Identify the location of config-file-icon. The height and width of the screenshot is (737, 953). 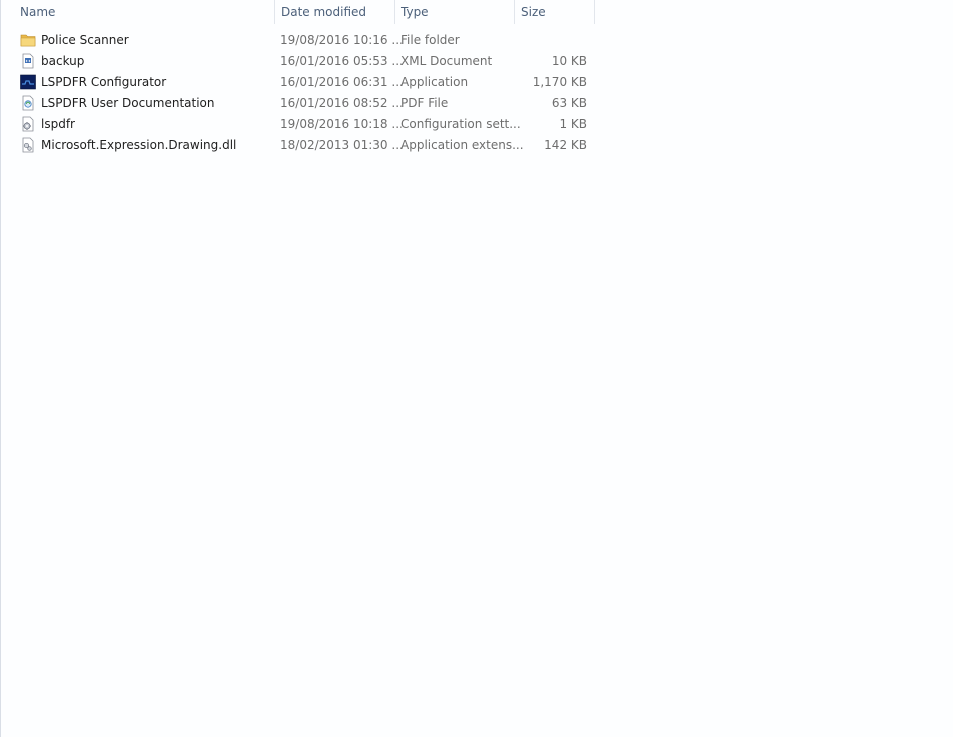
(28, 124).